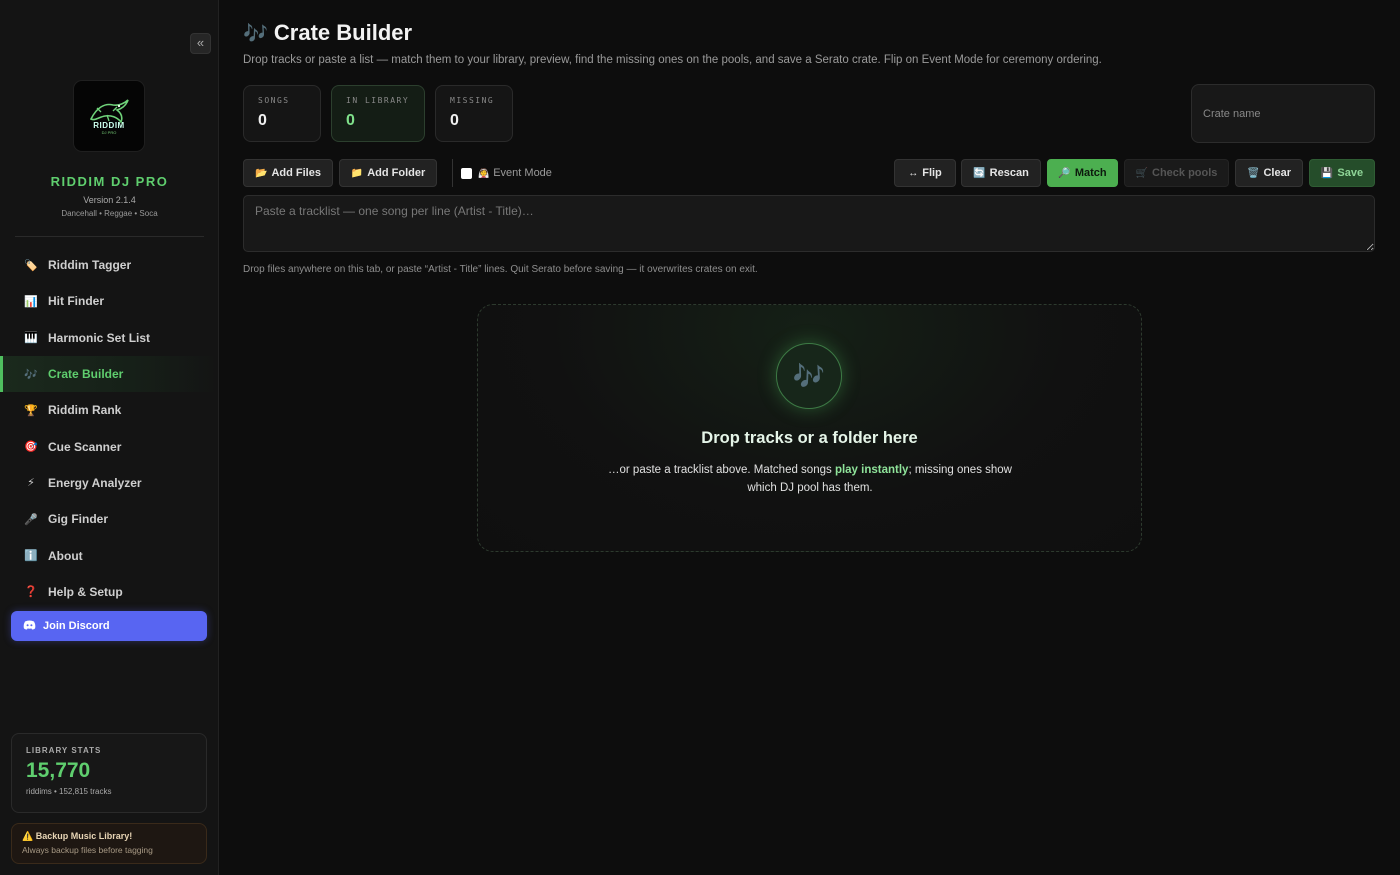 The image size is (1400, 875). What do you see at coordinates (109, 125) in the screenshot?
I see `logo-wordmark: RIDDIM` at bounding box center [109, 125].